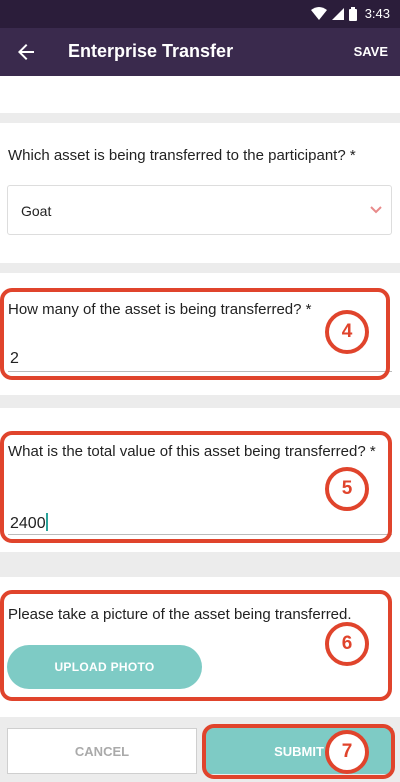  I want to click on status-icons: 3:43, so click(350, 13).